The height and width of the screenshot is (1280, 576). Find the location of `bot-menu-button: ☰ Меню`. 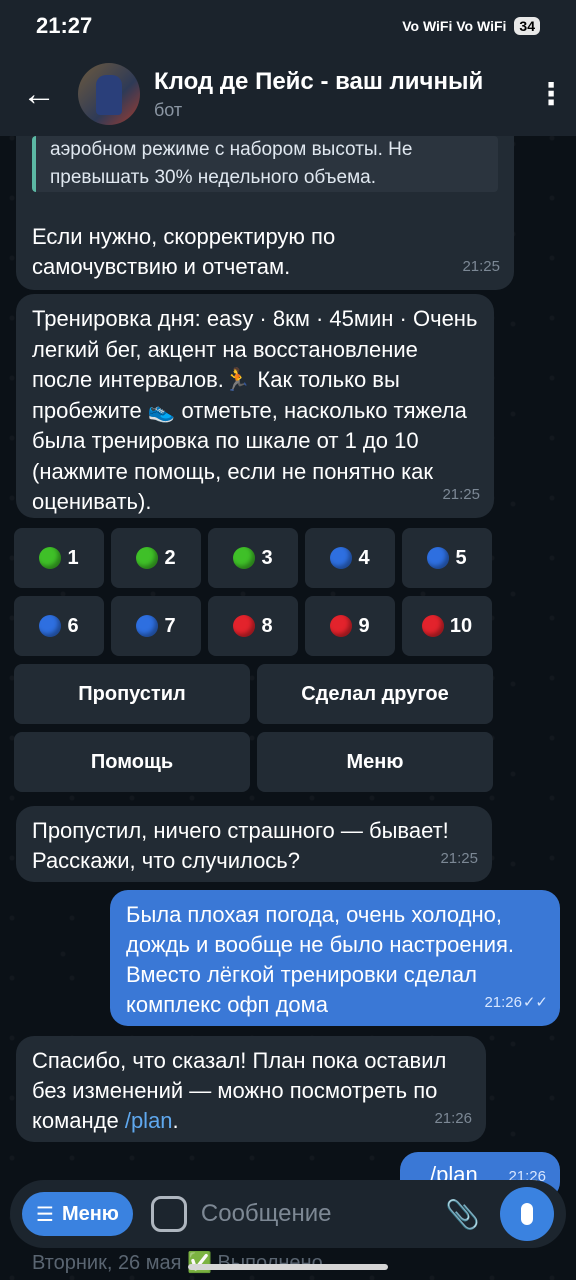

bot-menu-button: ☰ Меню is located at coordinates (77, 1214).